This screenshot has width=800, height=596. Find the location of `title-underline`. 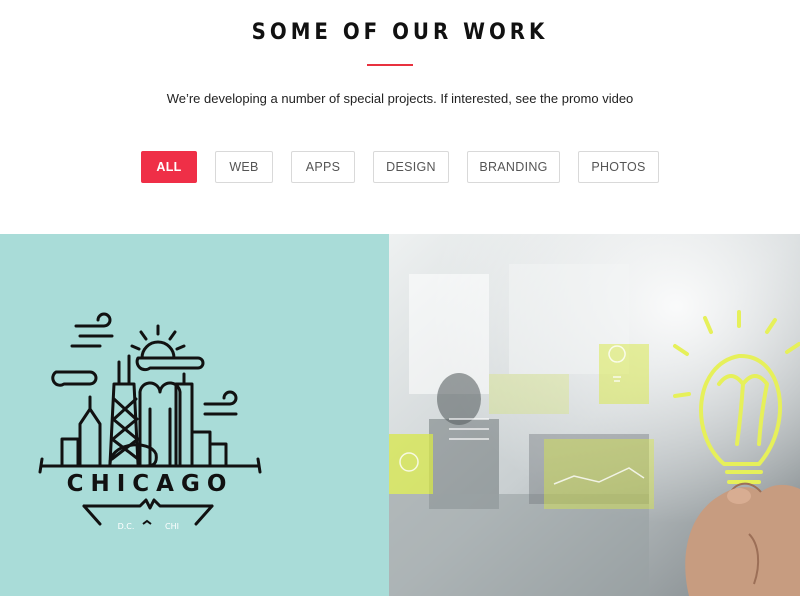

title-underline is located at coordinates (390, 65).